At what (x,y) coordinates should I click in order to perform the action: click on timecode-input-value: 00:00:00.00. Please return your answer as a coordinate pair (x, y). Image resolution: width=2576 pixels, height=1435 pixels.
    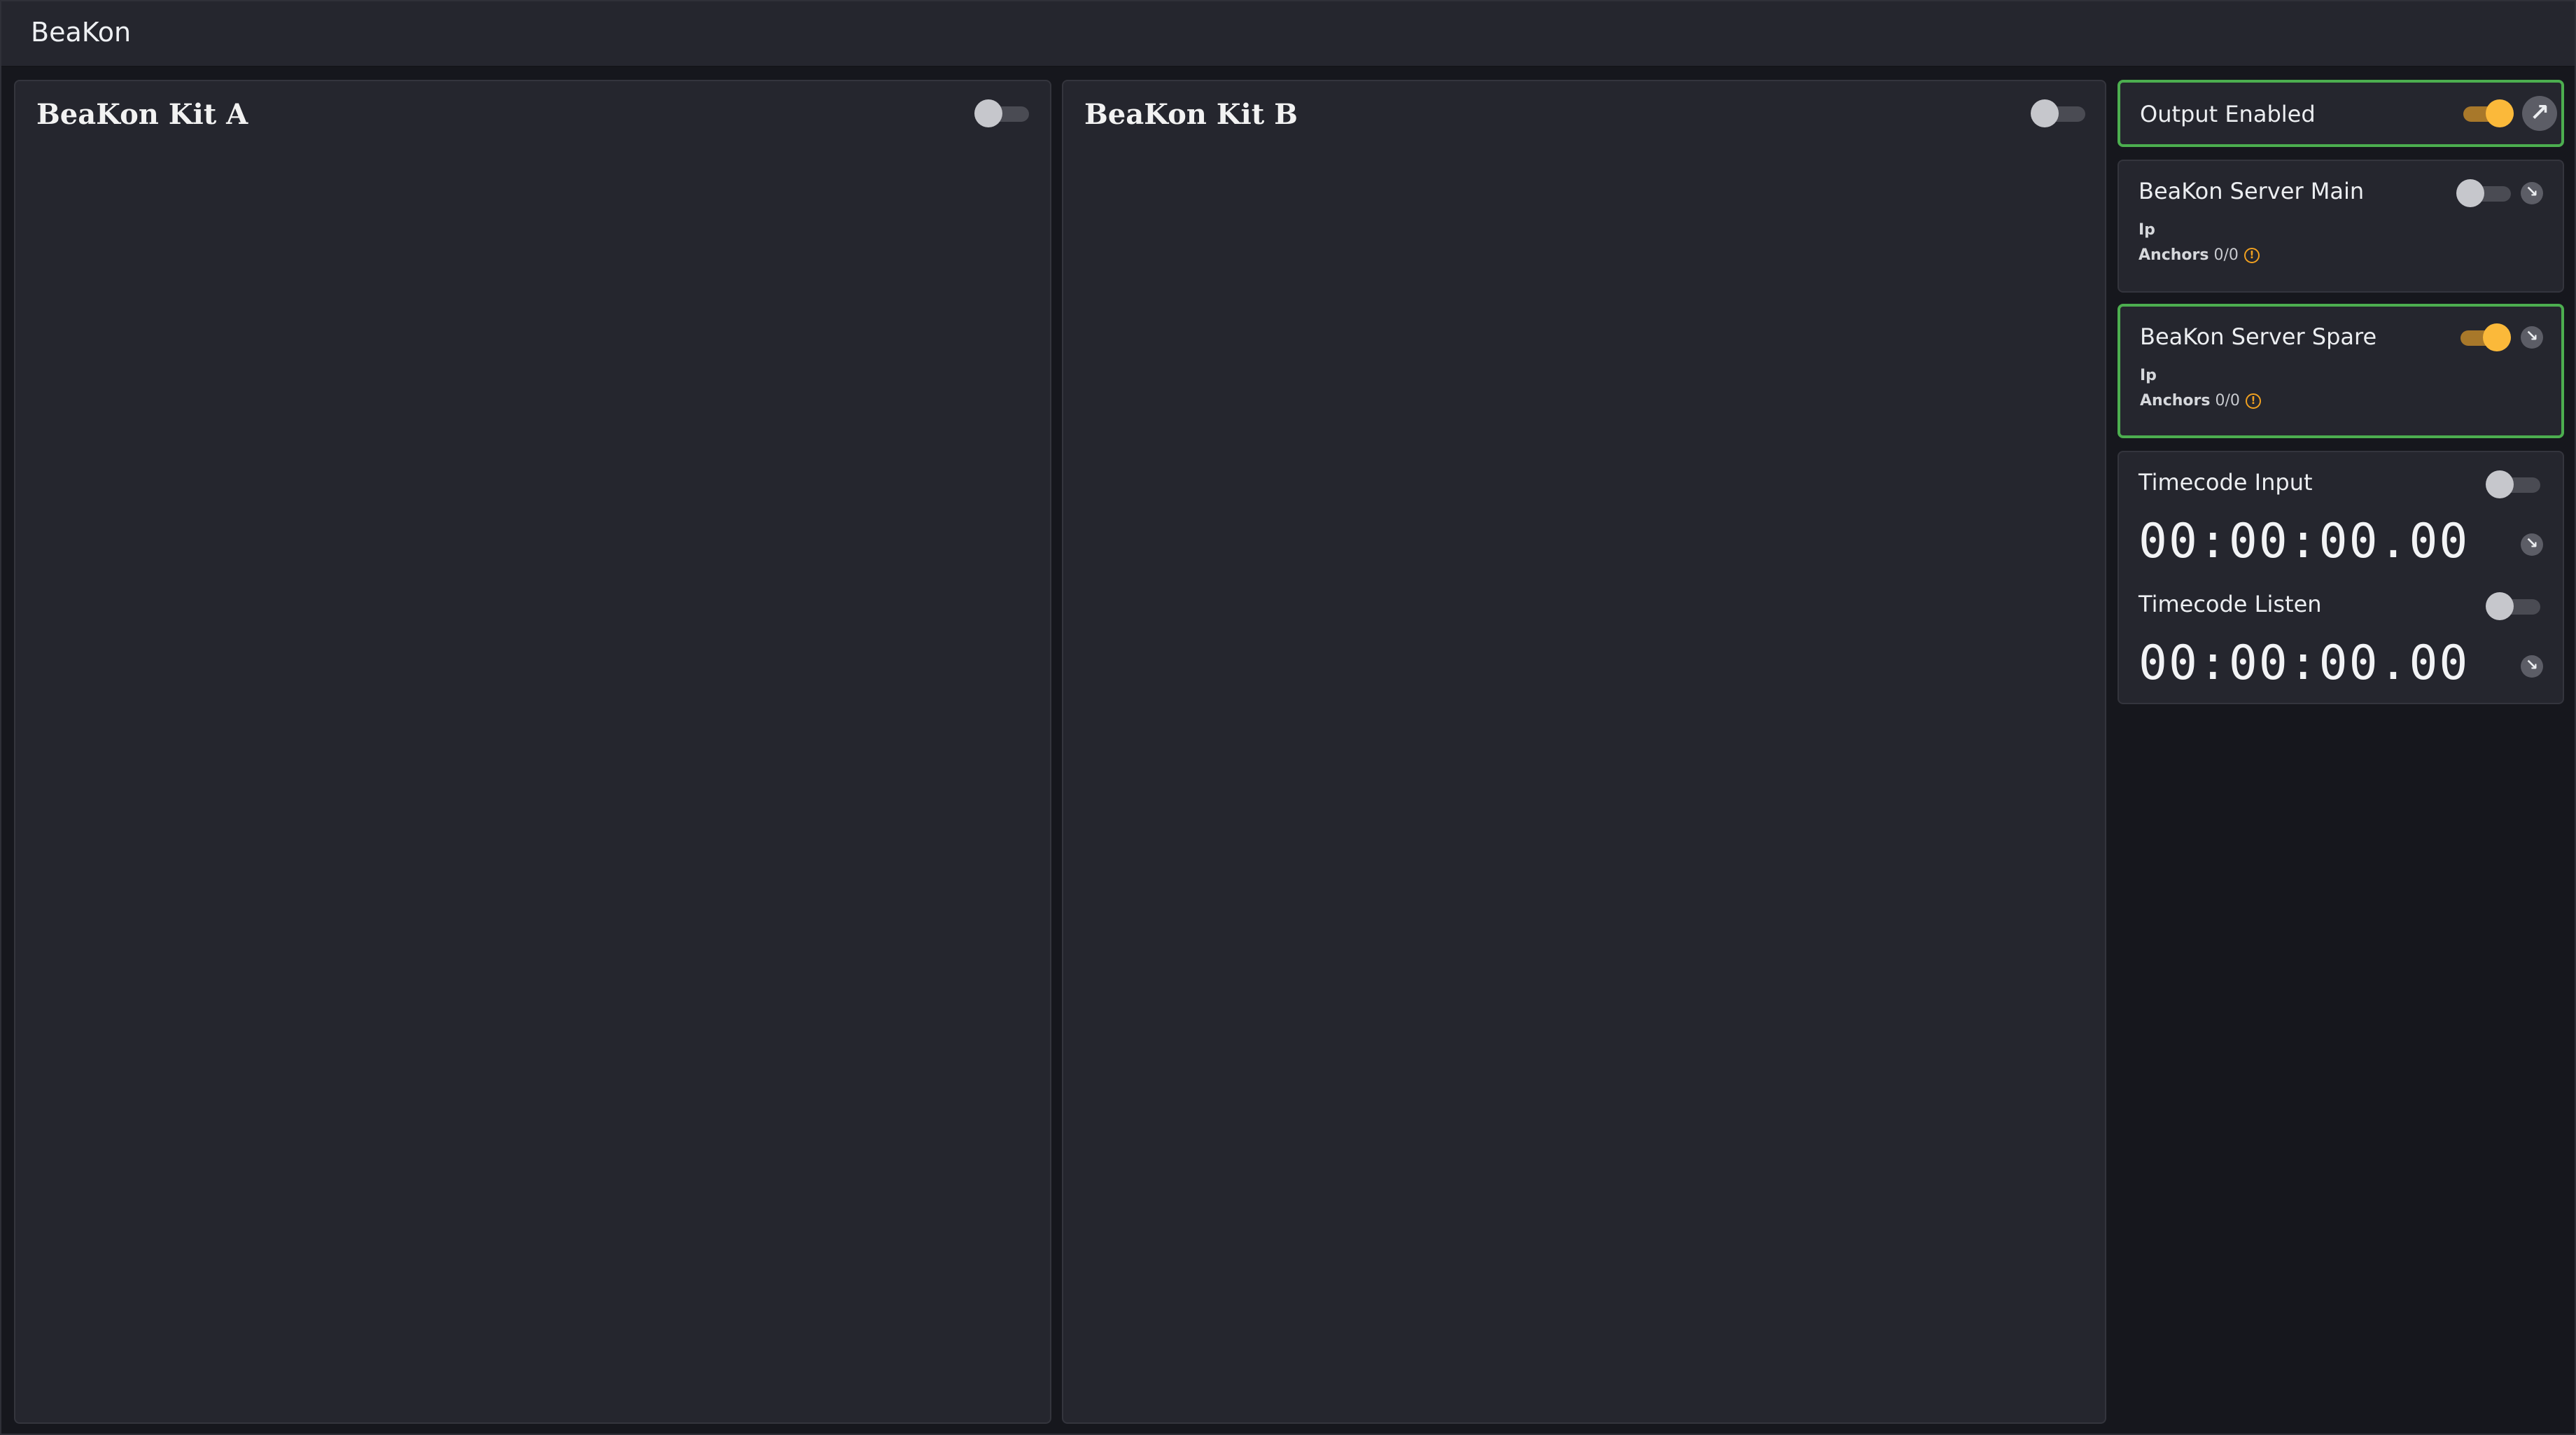
    Looking at the image, I should click on (2304, 541).